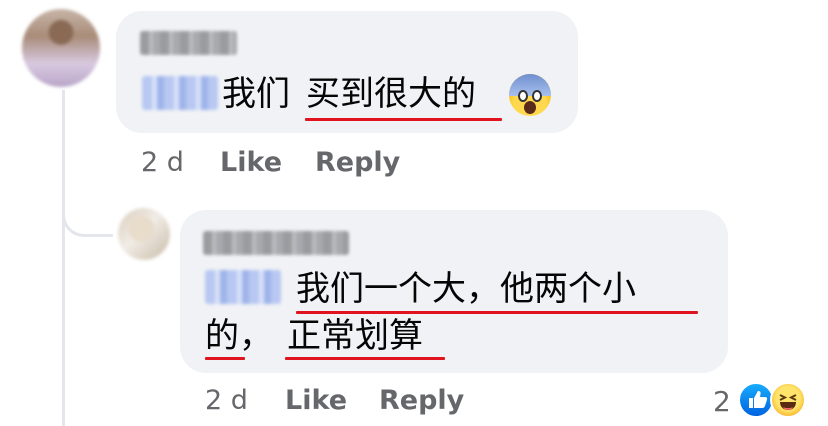 The width and height of the screenshot is (828, 426). What do you see at coordinates (162, 163) in the screenshot?
I see `comment-timestamp: 2 d` at bounding box center [162, 163].